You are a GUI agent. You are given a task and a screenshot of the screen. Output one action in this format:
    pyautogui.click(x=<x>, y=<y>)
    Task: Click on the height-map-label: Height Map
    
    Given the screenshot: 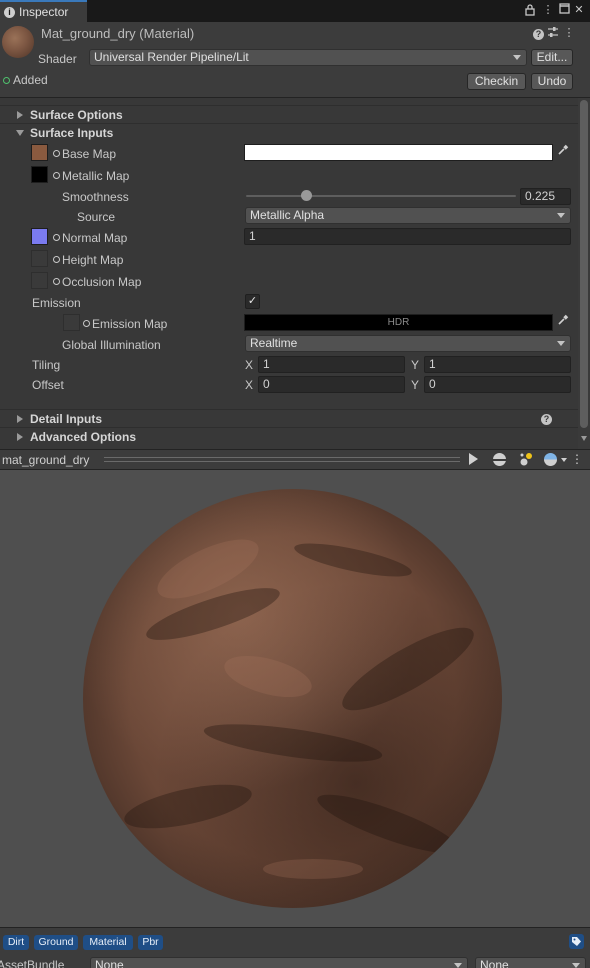 What is the action you would take?
    pyautogui.click(x=93, y=260)
    